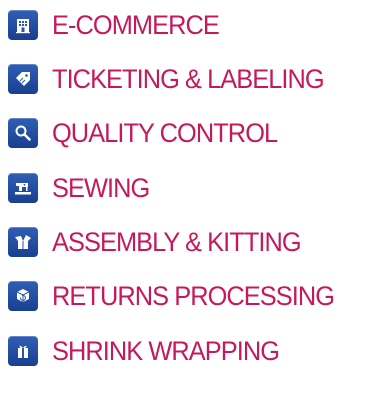  I want to click on service-label: RETURNS PROCESSING, so click(193, 296).